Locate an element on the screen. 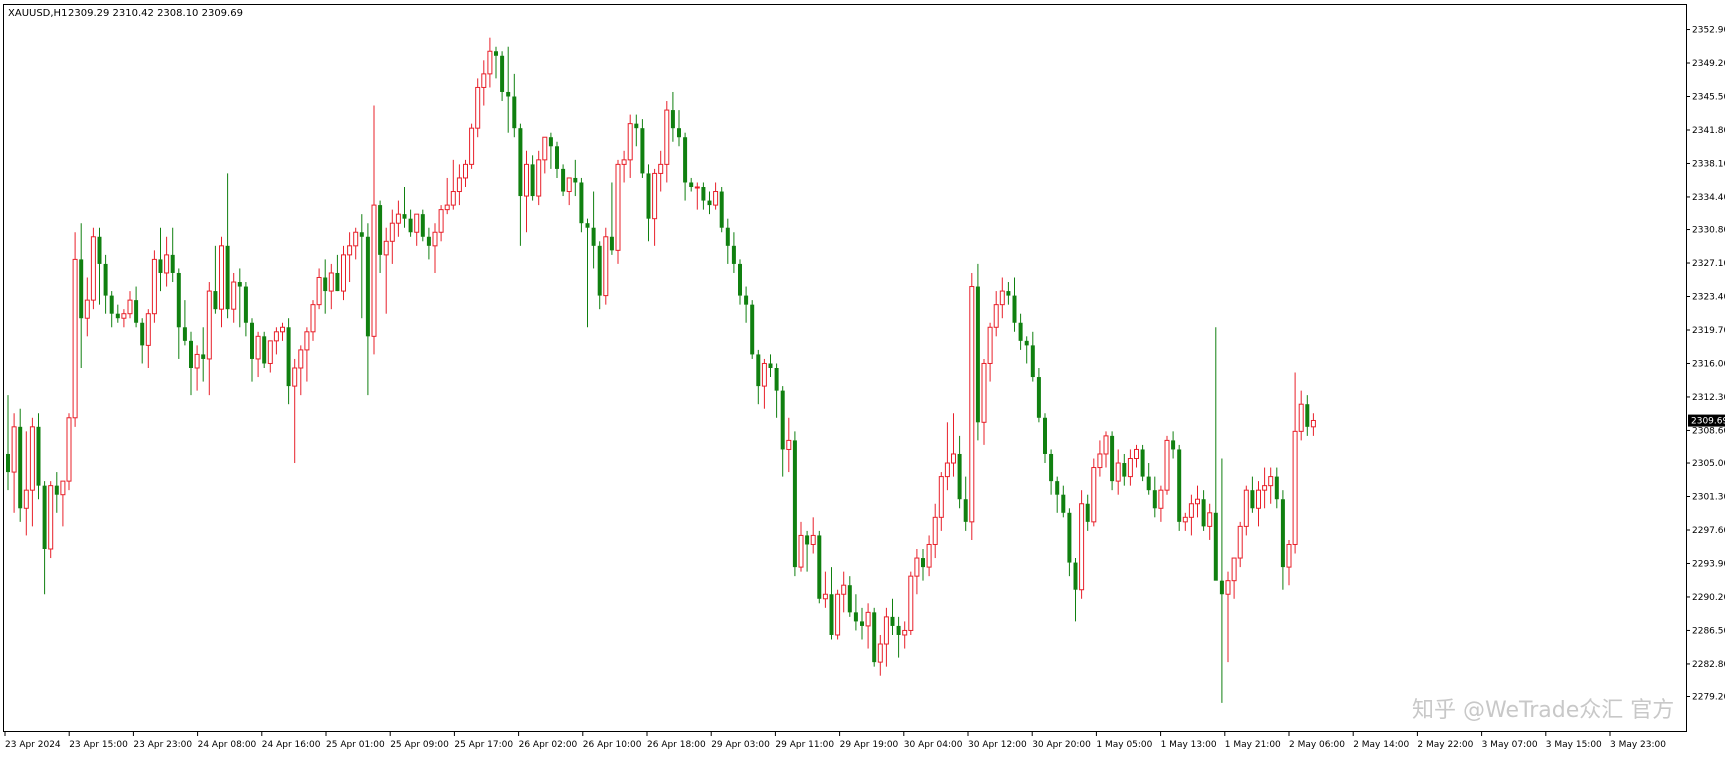  time-tick-label: 1 May 05:00 is located at coordinates (1124, 745).